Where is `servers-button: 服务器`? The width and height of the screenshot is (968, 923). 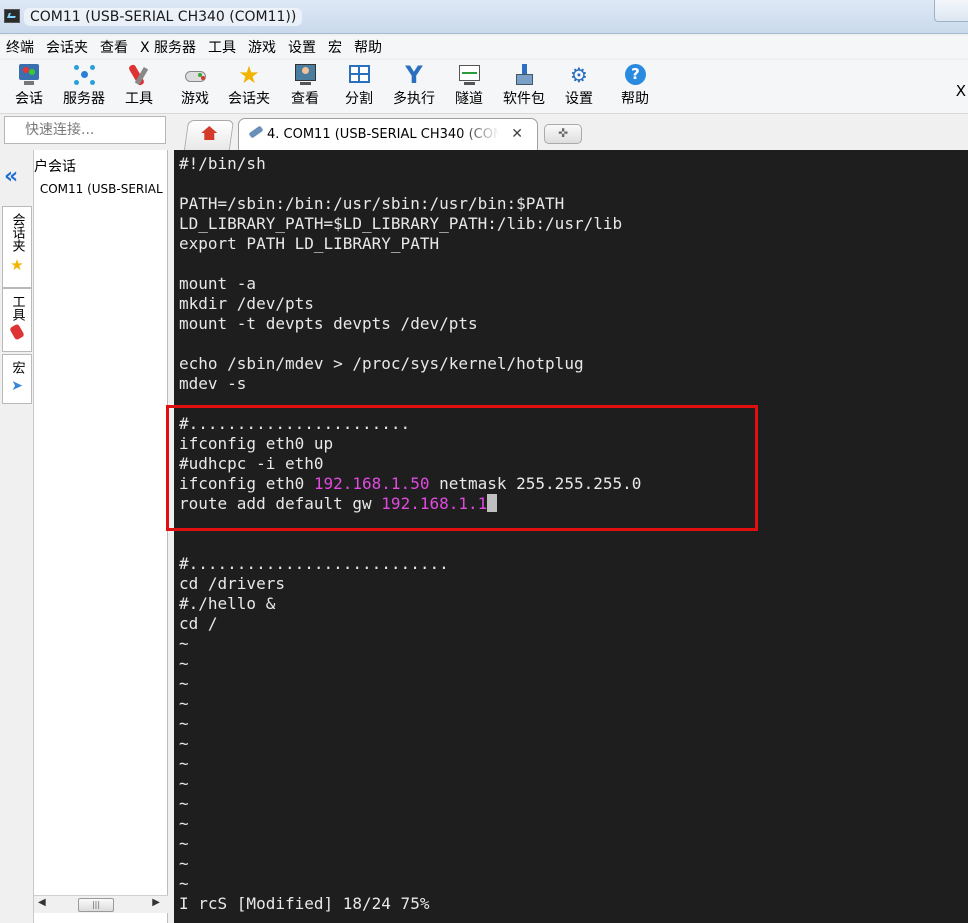
servers-button: 服务器 is located at coordinates (84, 85).